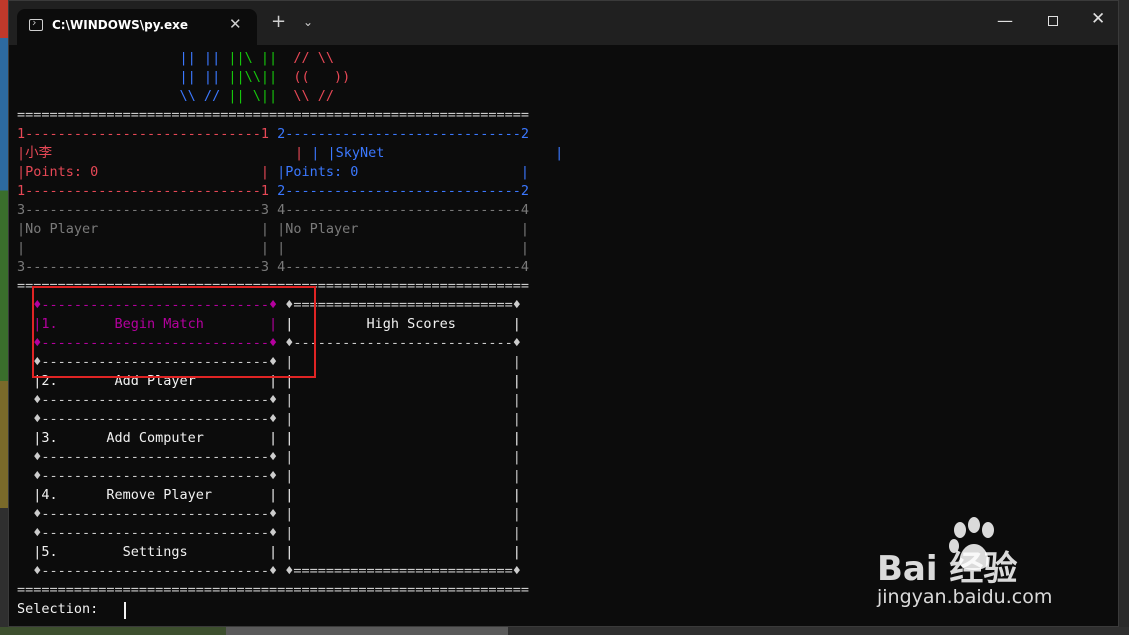 This screenshot has height=635, width=1129. What do you see at coordinates (278, 22) in the screenshot?
I see `new-tab-button: +` at bounding box center [278, 22].